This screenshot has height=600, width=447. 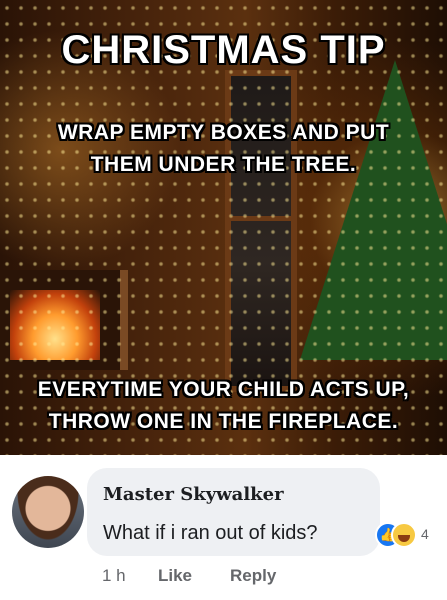 I want to click on meme-title: CHRISTMAS TIP, so click(x=223, y=50).